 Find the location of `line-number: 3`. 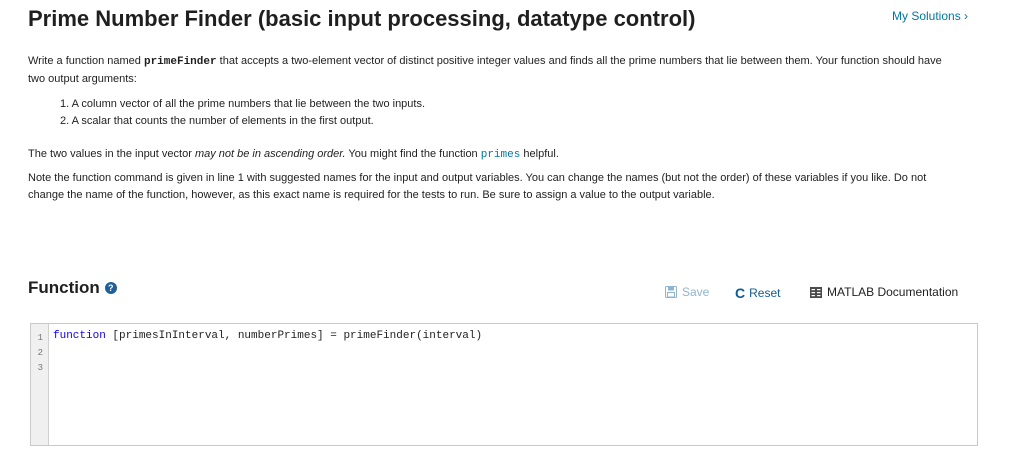

line-number: 3 is located at coordinates (40, 368).